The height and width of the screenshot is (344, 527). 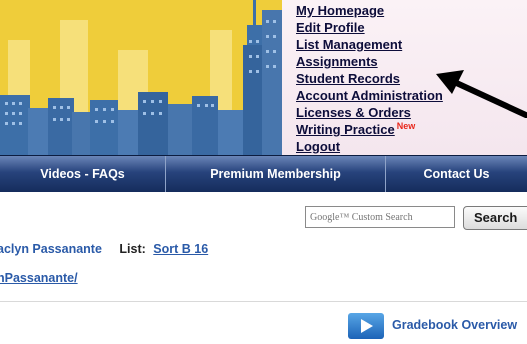 What do you see at coordinates (380, 217) in the screenshot?
I see `search-input` at bounding box center [380, 217].